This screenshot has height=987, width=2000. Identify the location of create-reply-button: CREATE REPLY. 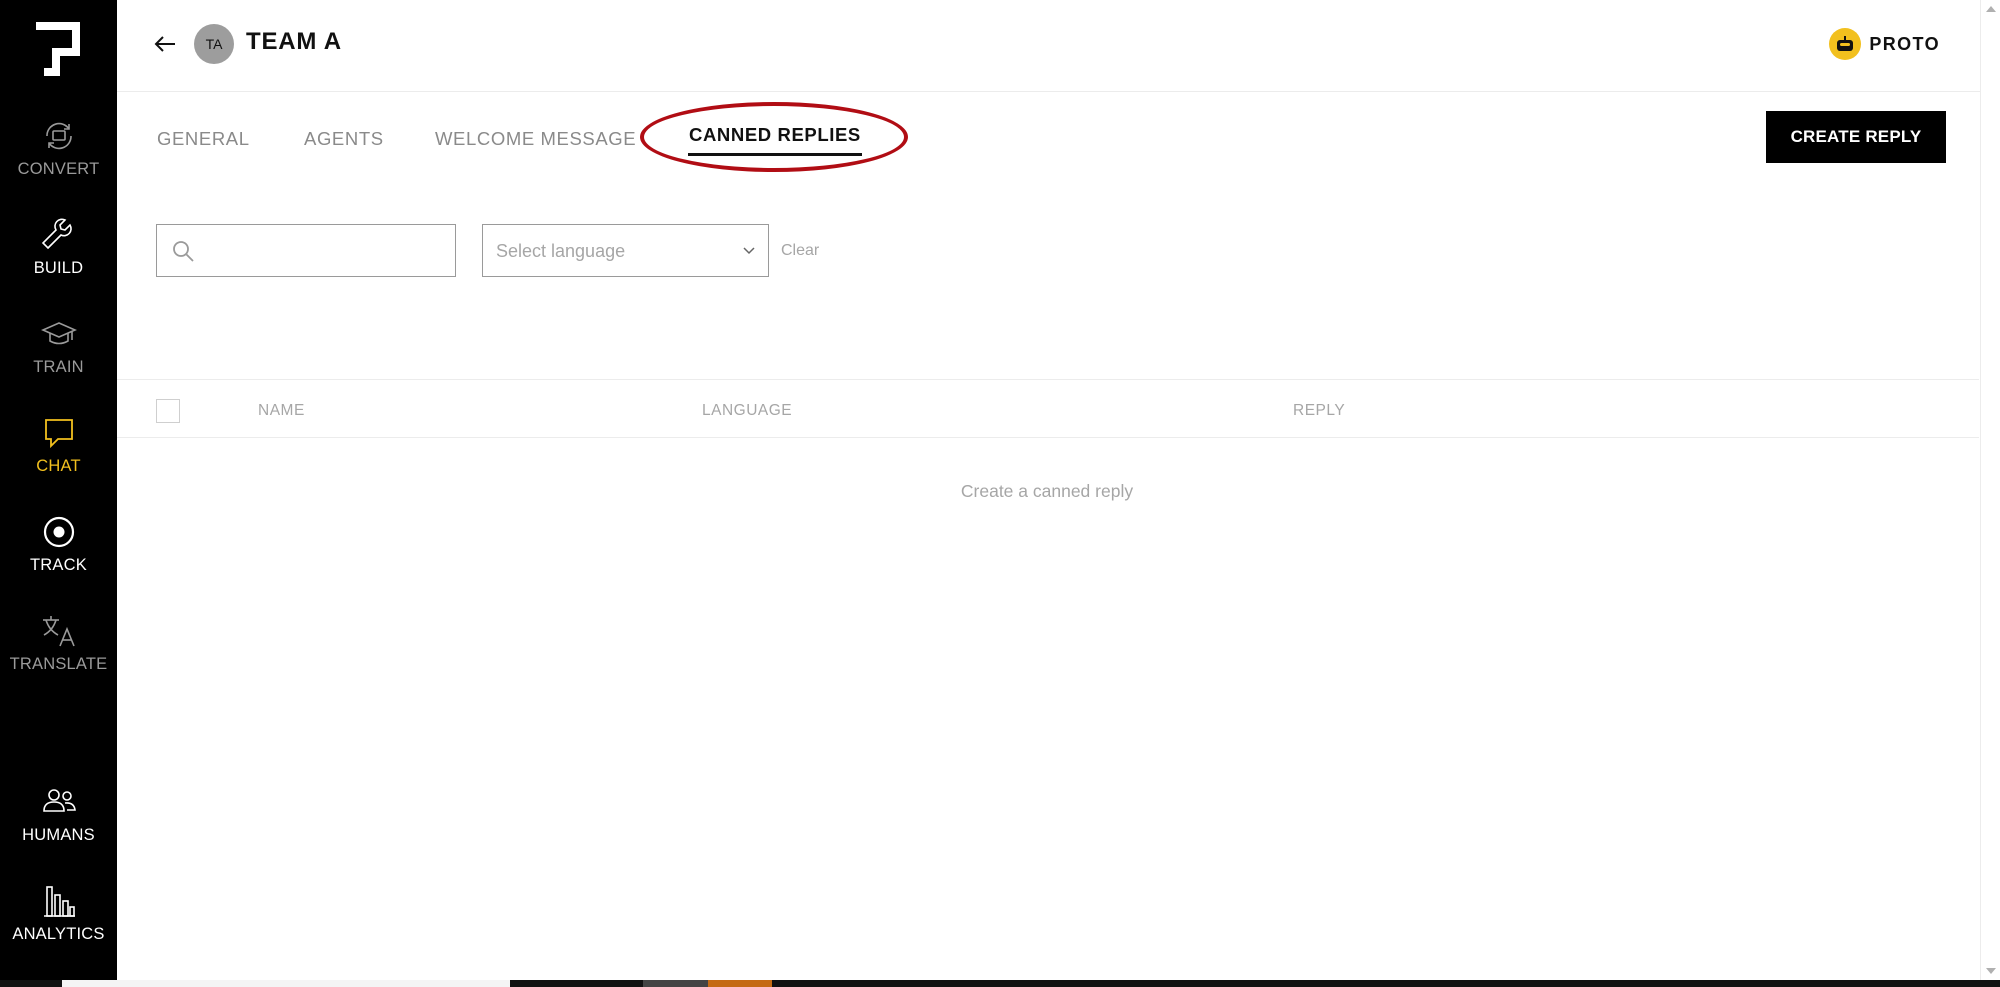
(1856, 137).